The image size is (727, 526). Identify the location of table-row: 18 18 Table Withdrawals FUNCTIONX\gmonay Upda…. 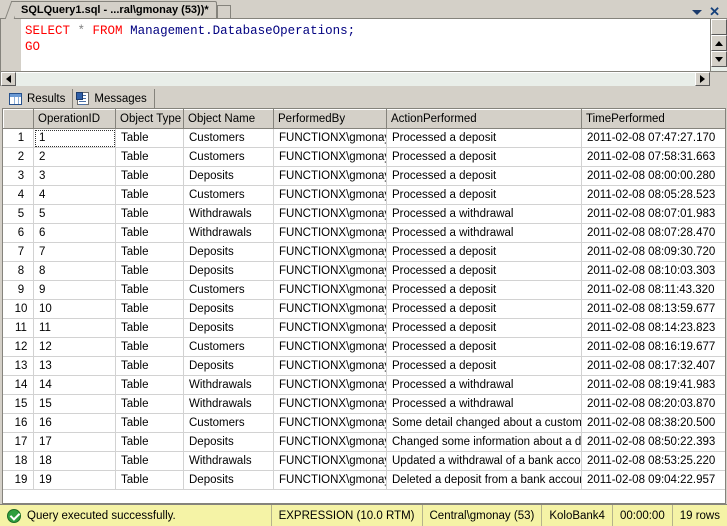
(364, 461).